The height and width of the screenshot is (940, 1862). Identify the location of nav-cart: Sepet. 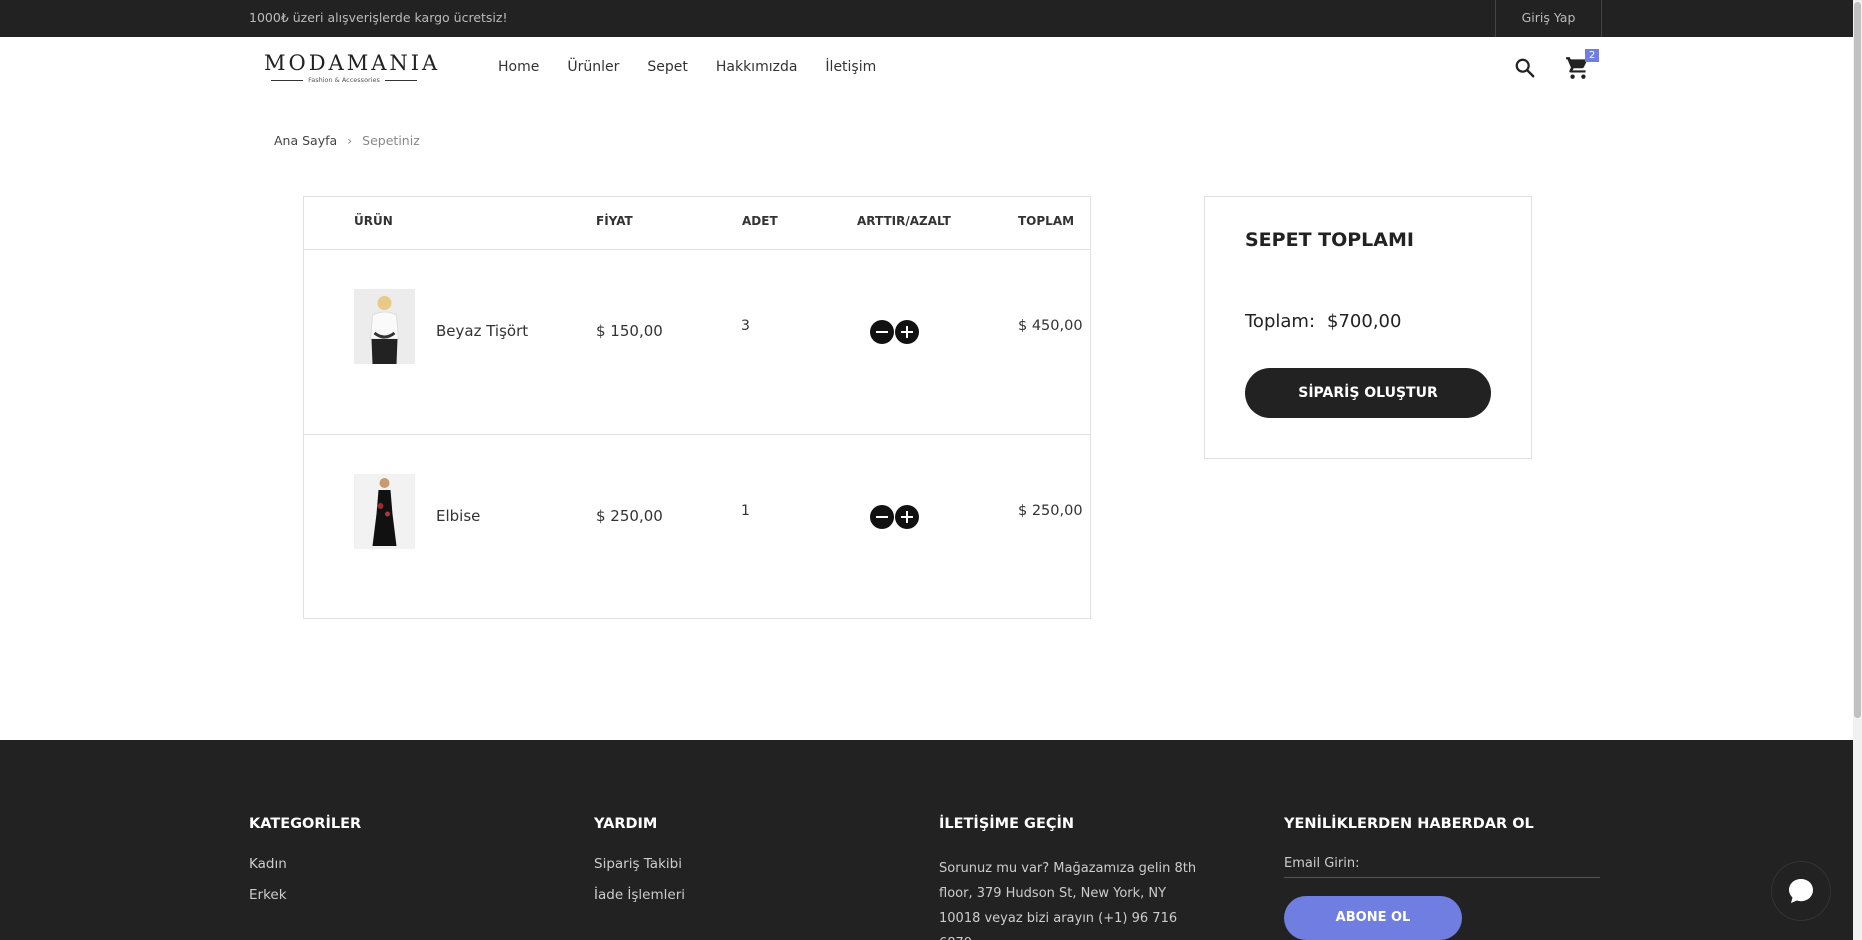
(667, 67).